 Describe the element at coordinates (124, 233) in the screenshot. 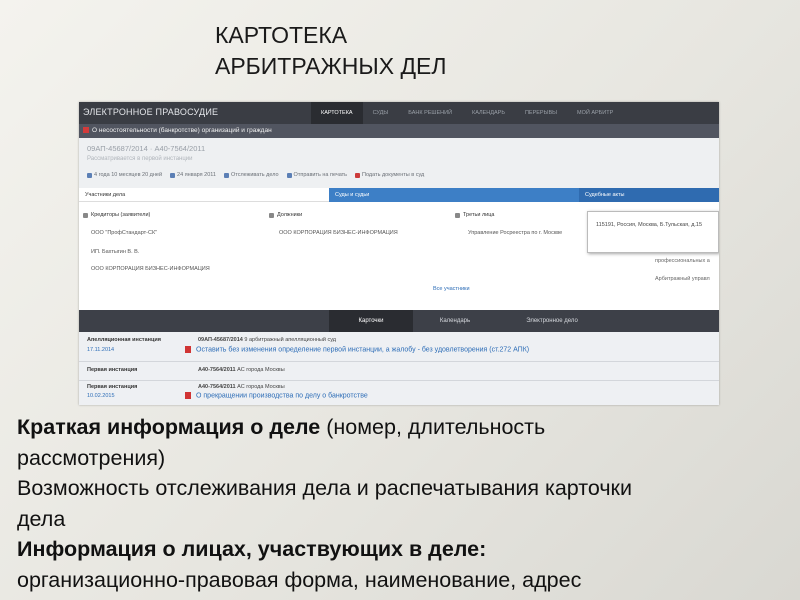

I see `creditor-item: ООО "ПрофСтандарт-СК"` at that location.